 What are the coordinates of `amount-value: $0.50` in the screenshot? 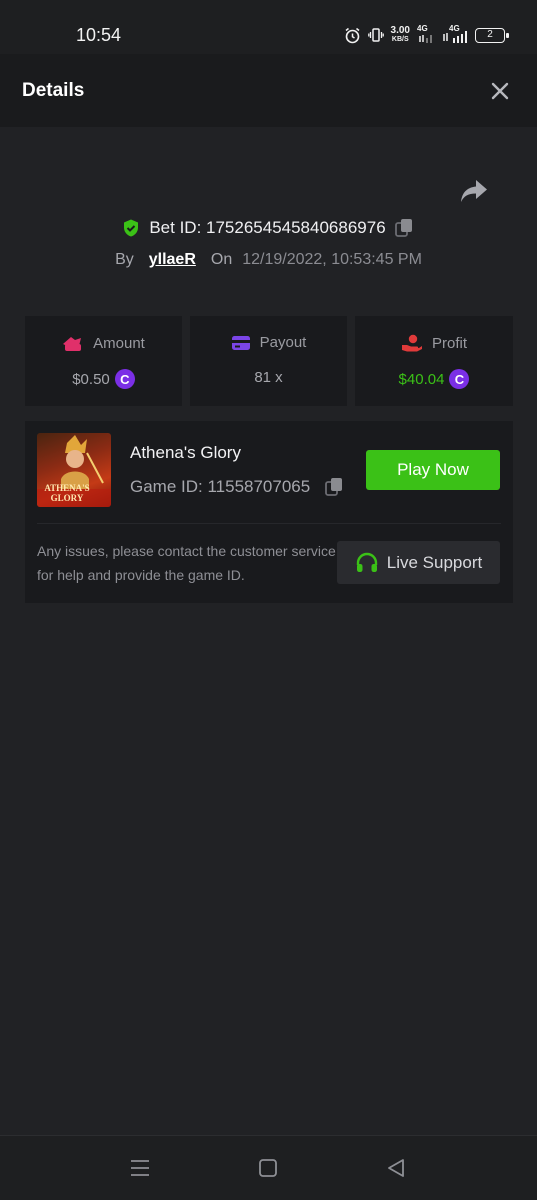 It's located at (91, 379).